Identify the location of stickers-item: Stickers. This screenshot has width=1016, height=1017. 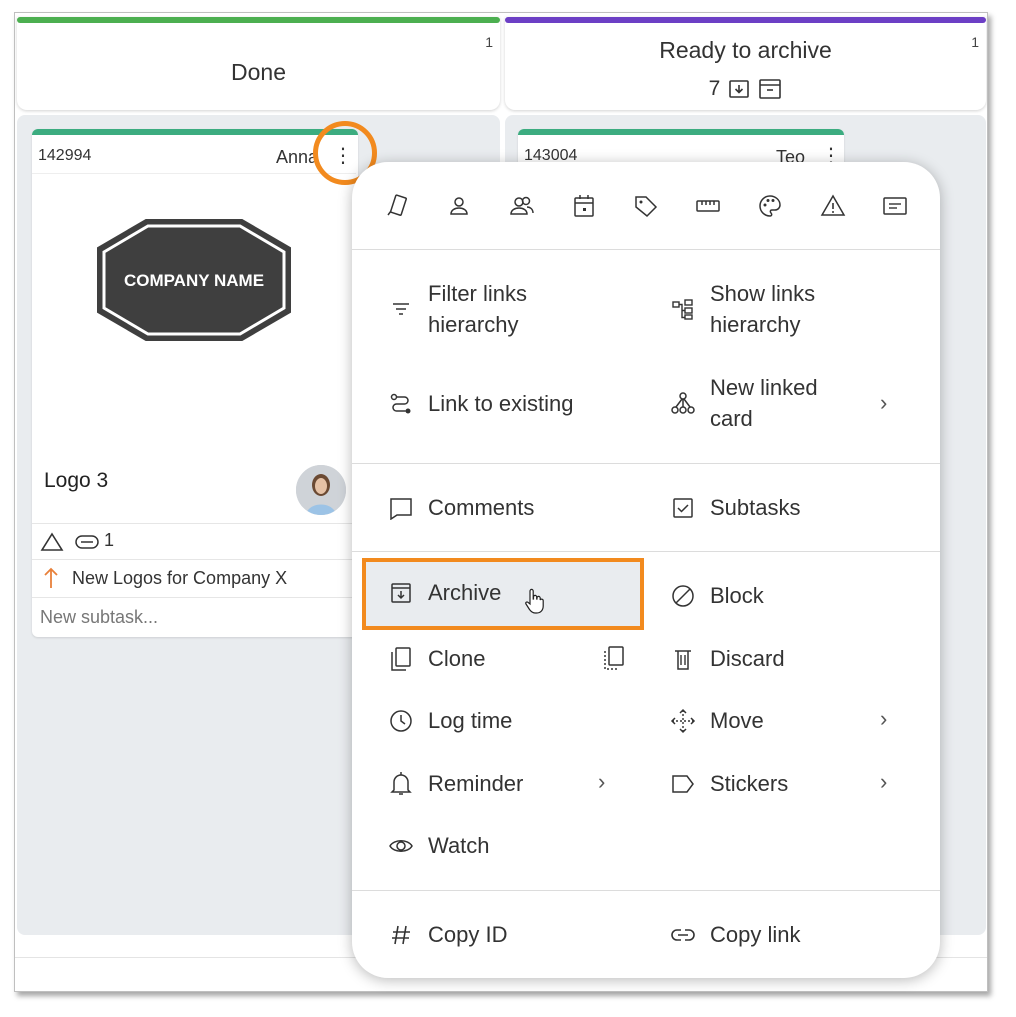
(790, 783).